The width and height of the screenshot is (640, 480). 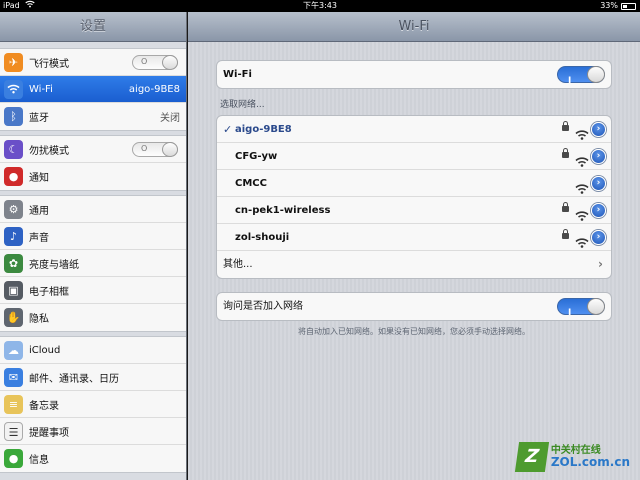 I want to click on cloud-icon: ☁, so click(x=13, y=350).